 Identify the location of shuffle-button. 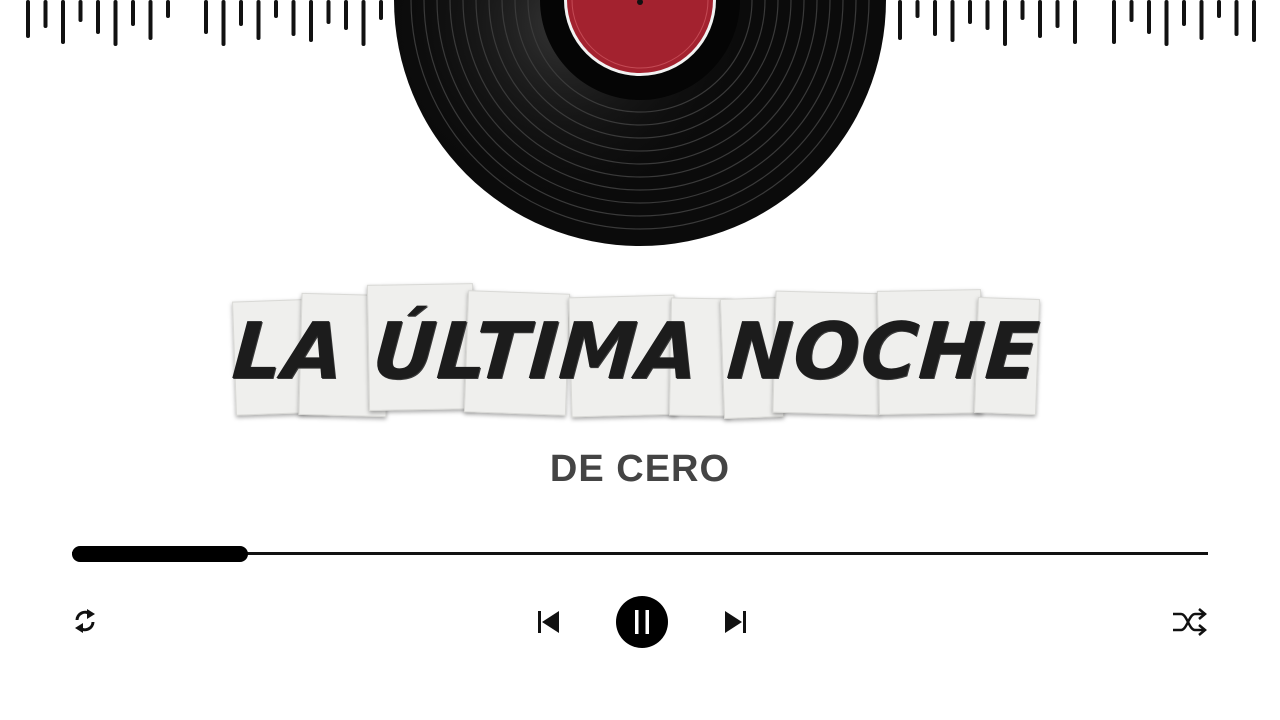
(1190, 622).